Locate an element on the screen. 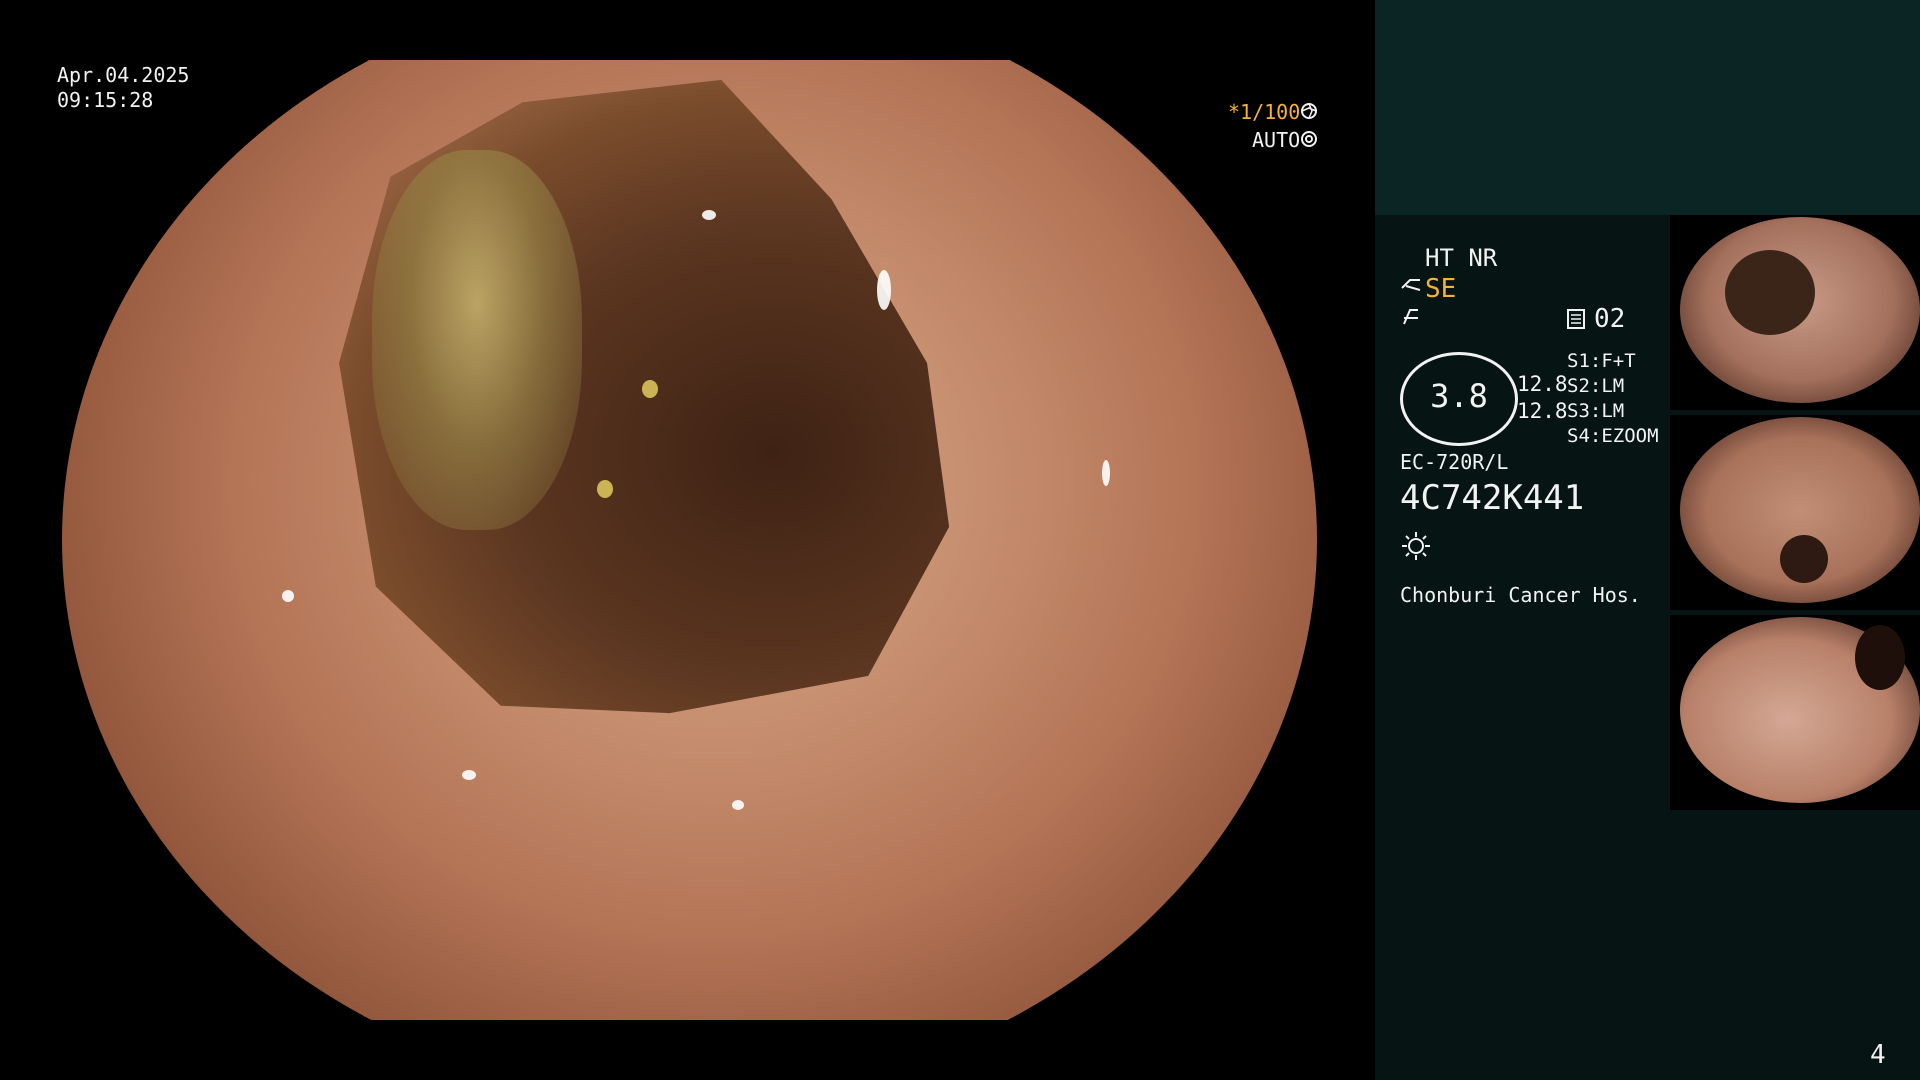 This screenshot has height=1080, width=1920. scope-serial: 4C742K441 is located at coordinates (1492, 498).